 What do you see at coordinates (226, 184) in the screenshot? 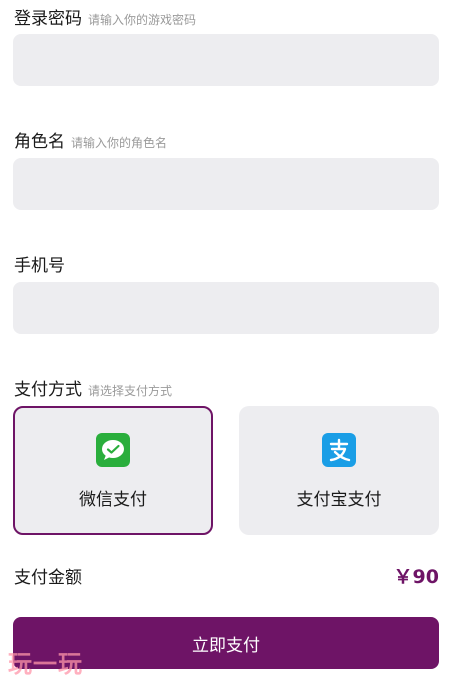
I see `role-name-input` at bounding box center [226, 184].